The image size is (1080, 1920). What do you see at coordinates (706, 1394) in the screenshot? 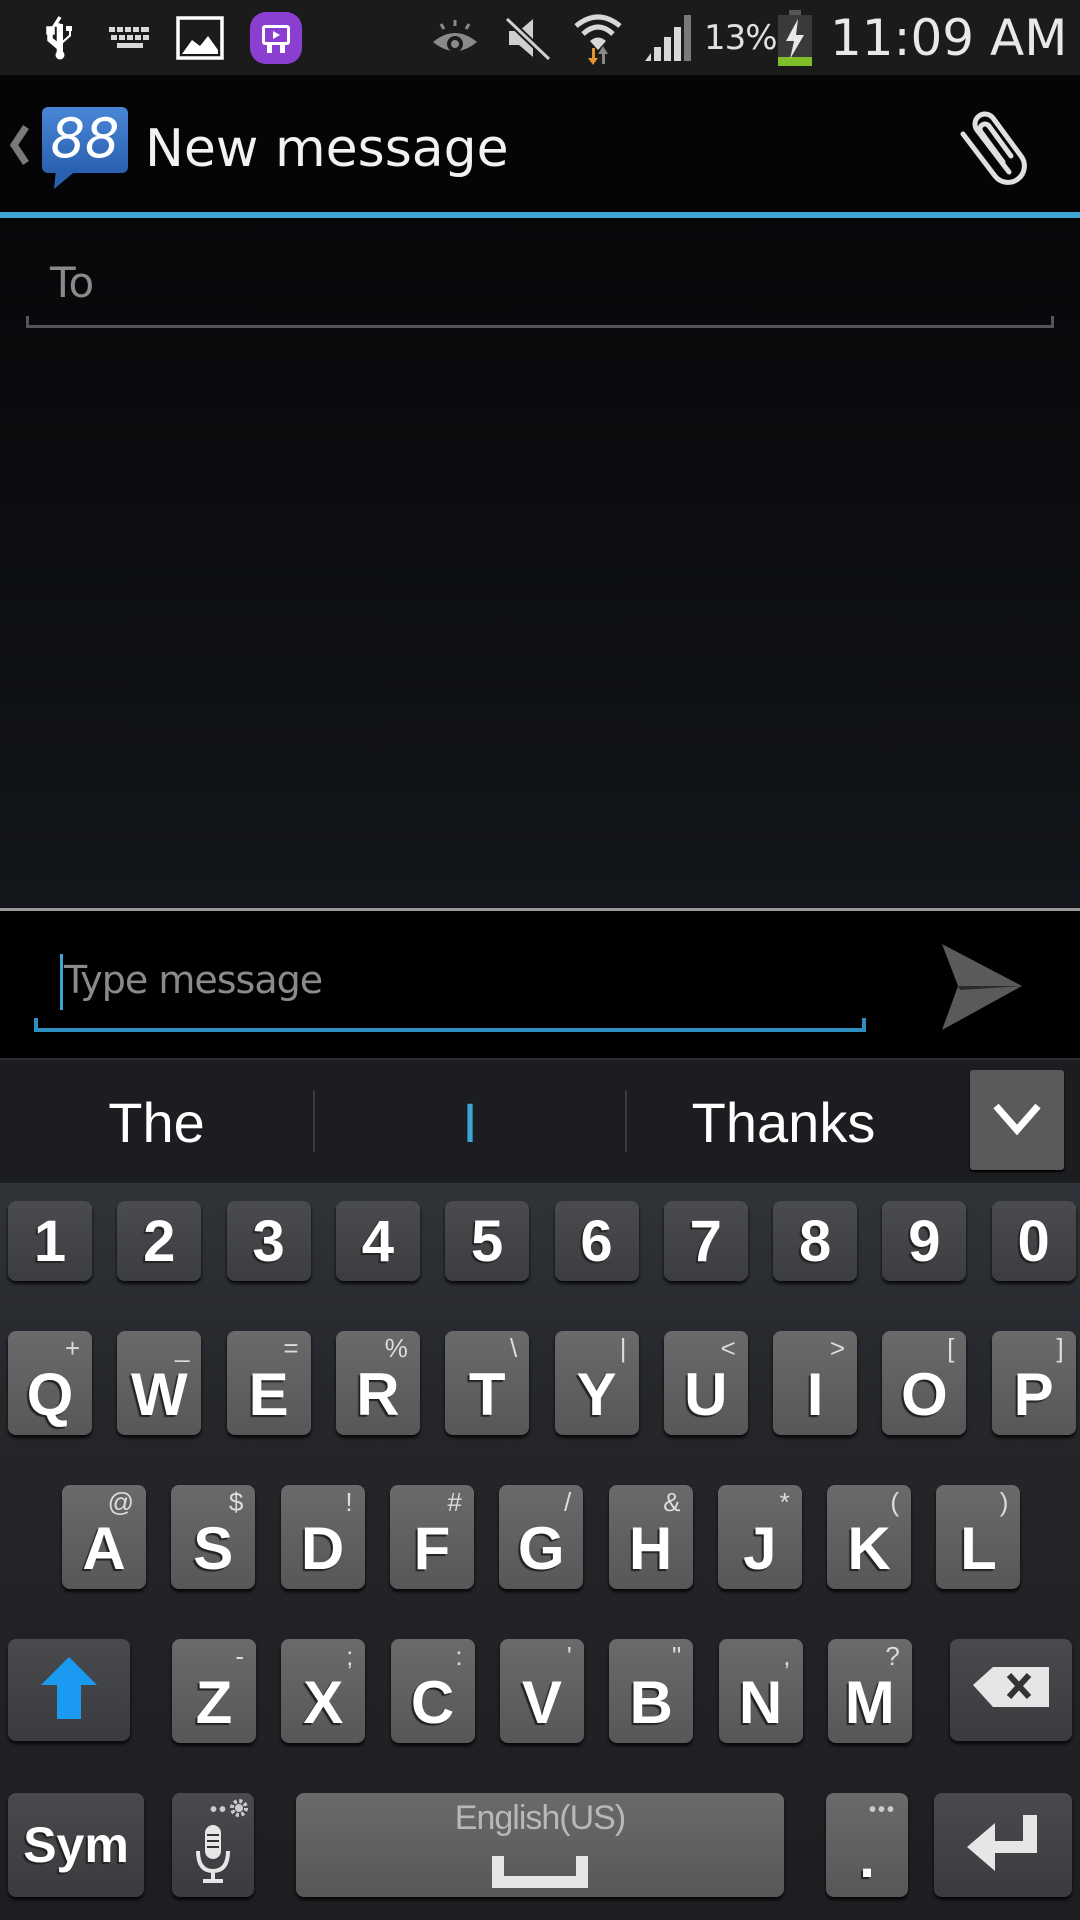
I see `key-label: U` at bounding box center [706, 1394].